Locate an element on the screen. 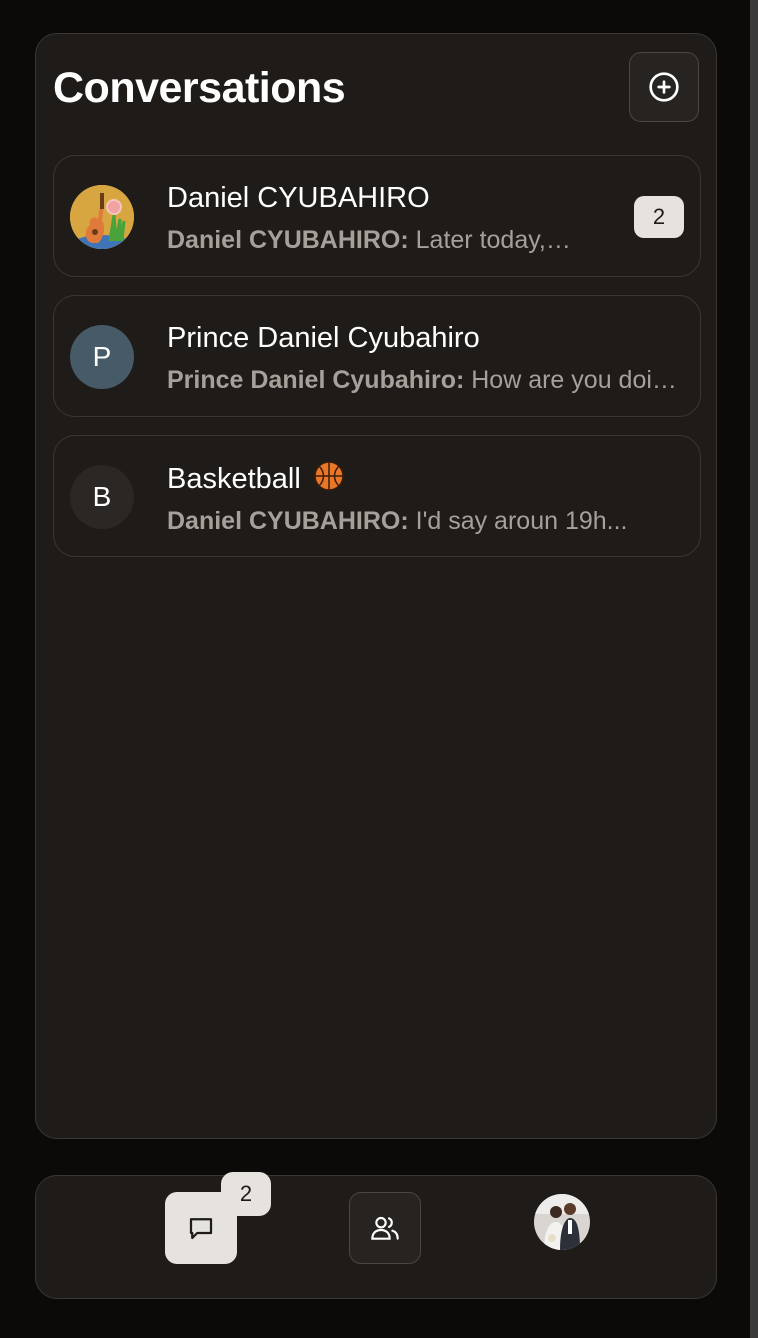 Image resolution: width=758 pixels, height=1338 pixels. preview-sender: Prince Daniel Cyubahiro: is located at coordinates (316, 380).